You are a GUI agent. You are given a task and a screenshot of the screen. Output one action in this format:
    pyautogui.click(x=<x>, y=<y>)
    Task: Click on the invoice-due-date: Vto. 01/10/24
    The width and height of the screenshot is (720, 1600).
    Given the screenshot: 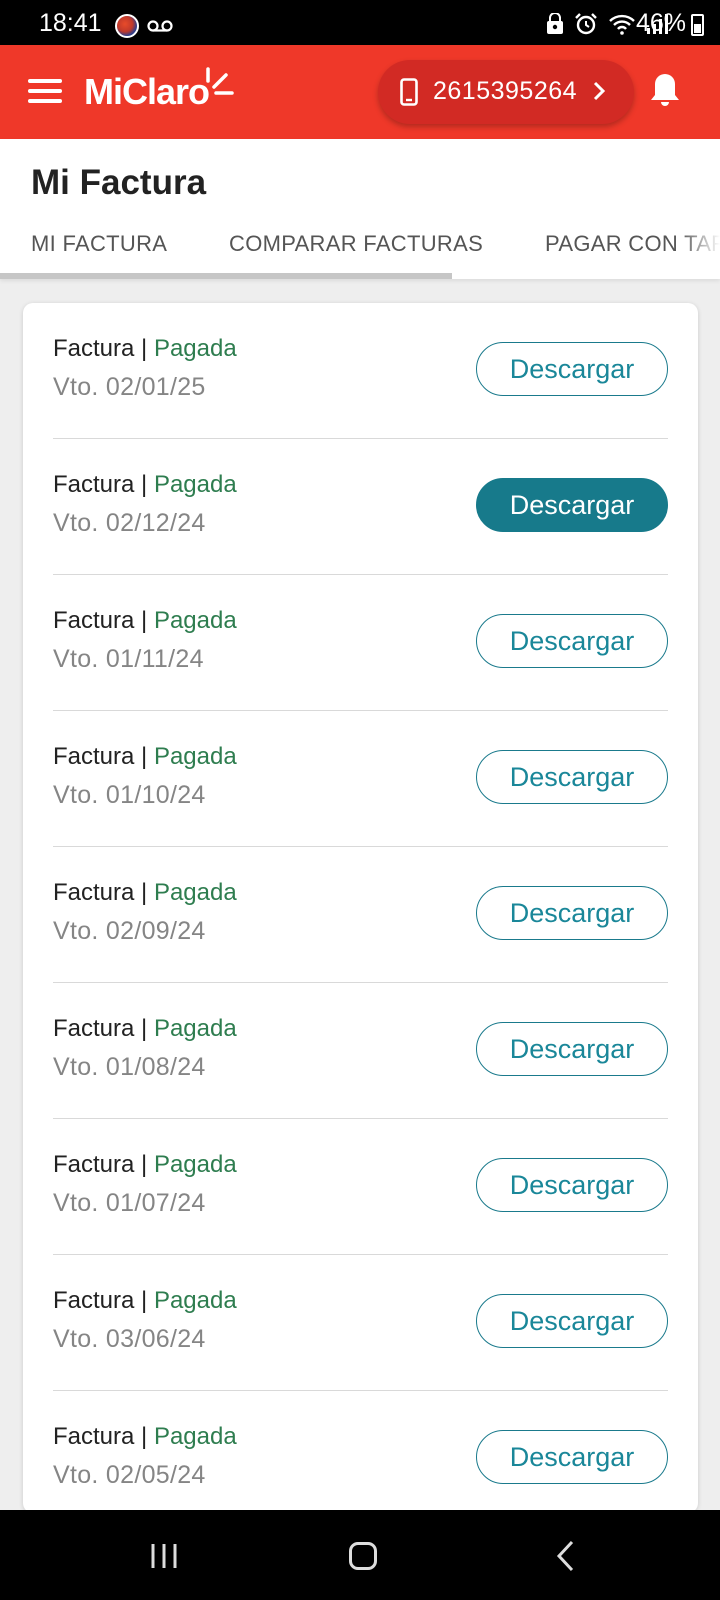 What is the action you would take?
    pyautogui.click(x=129, y=795)
    